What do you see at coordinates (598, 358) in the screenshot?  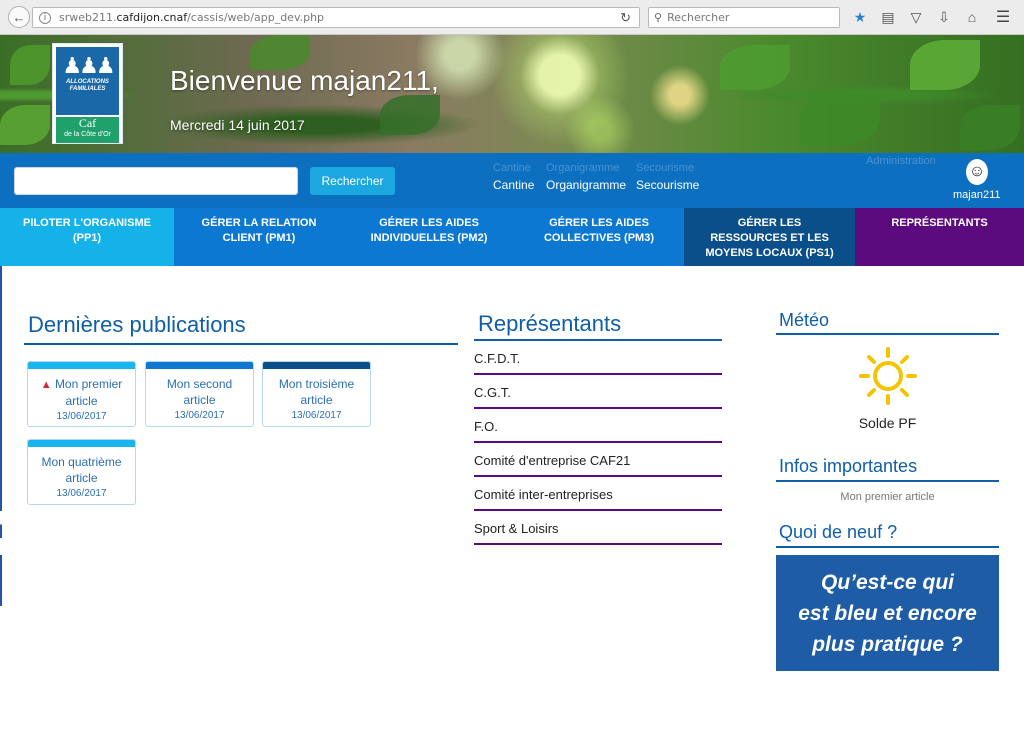 I see `representant-item: C.F.D.T.` at bounding box center [598, 358].